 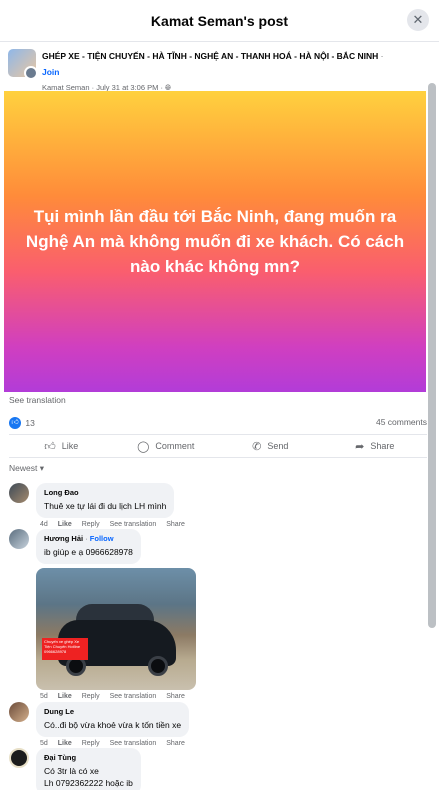 I want to click on close-icon: ✕, so click(x=418, y=19).